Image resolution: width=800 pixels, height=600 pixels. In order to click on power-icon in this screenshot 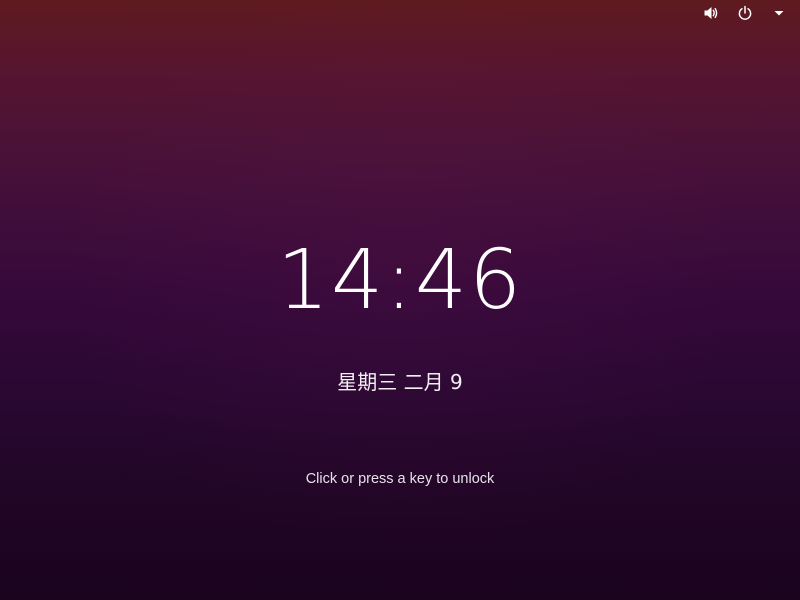, I will do `click(745, 13)`.